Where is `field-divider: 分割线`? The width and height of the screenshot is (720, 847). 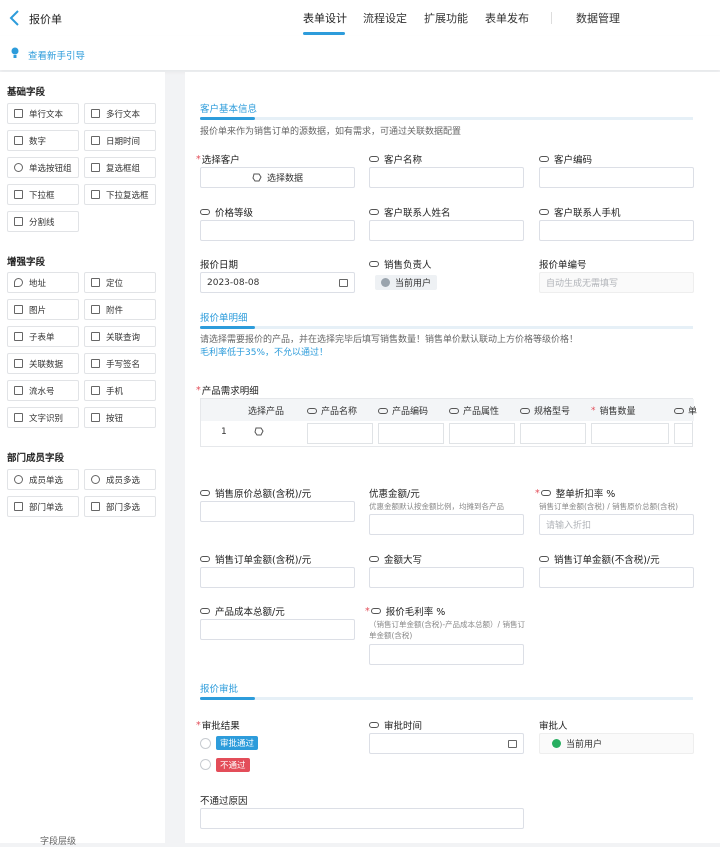
field-divider: 分割线 is located at coordinates (43, 221).